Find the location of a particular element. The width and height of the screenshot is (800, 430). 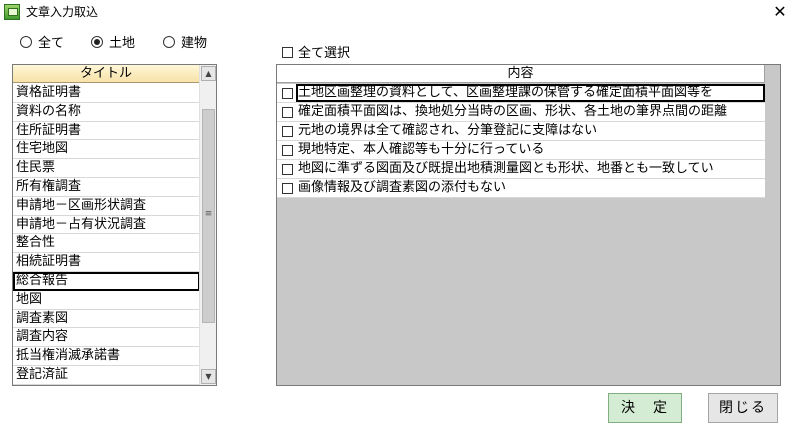

title-list-scrollbar: ▲ ≡ ▼ is located at coordinates (207, 225).